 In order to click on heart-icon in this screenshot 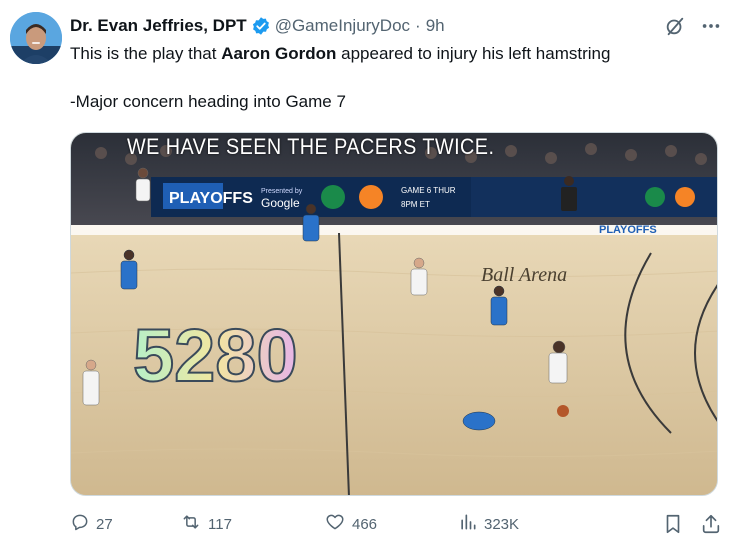, I will do `click(335, 524)`.